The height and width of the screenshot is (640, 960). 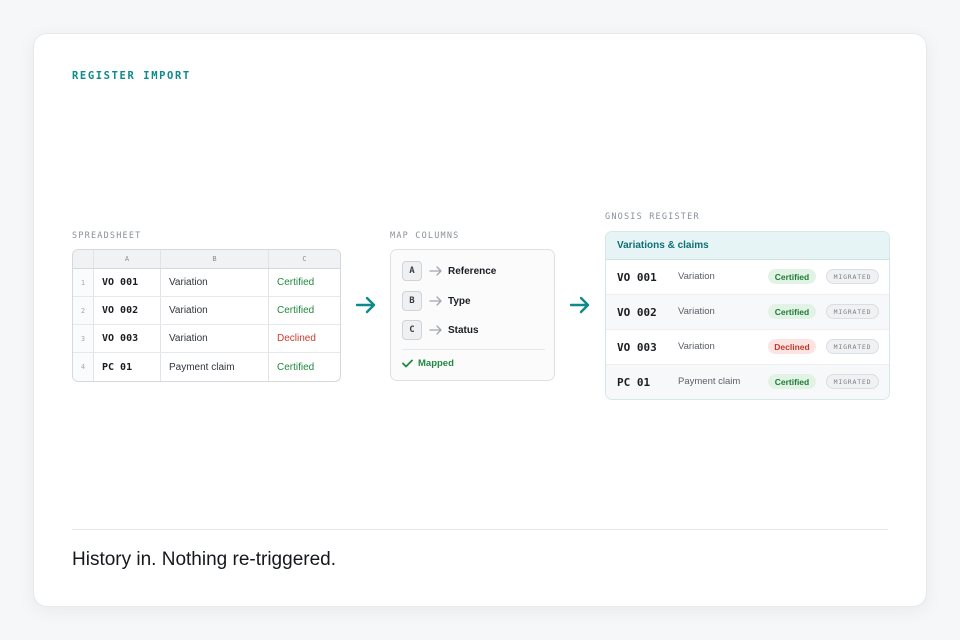 What do you see at coordinates (459, 301) in the screenshot?
I see `mapped-field: Type` at bounding box center [459, 301].